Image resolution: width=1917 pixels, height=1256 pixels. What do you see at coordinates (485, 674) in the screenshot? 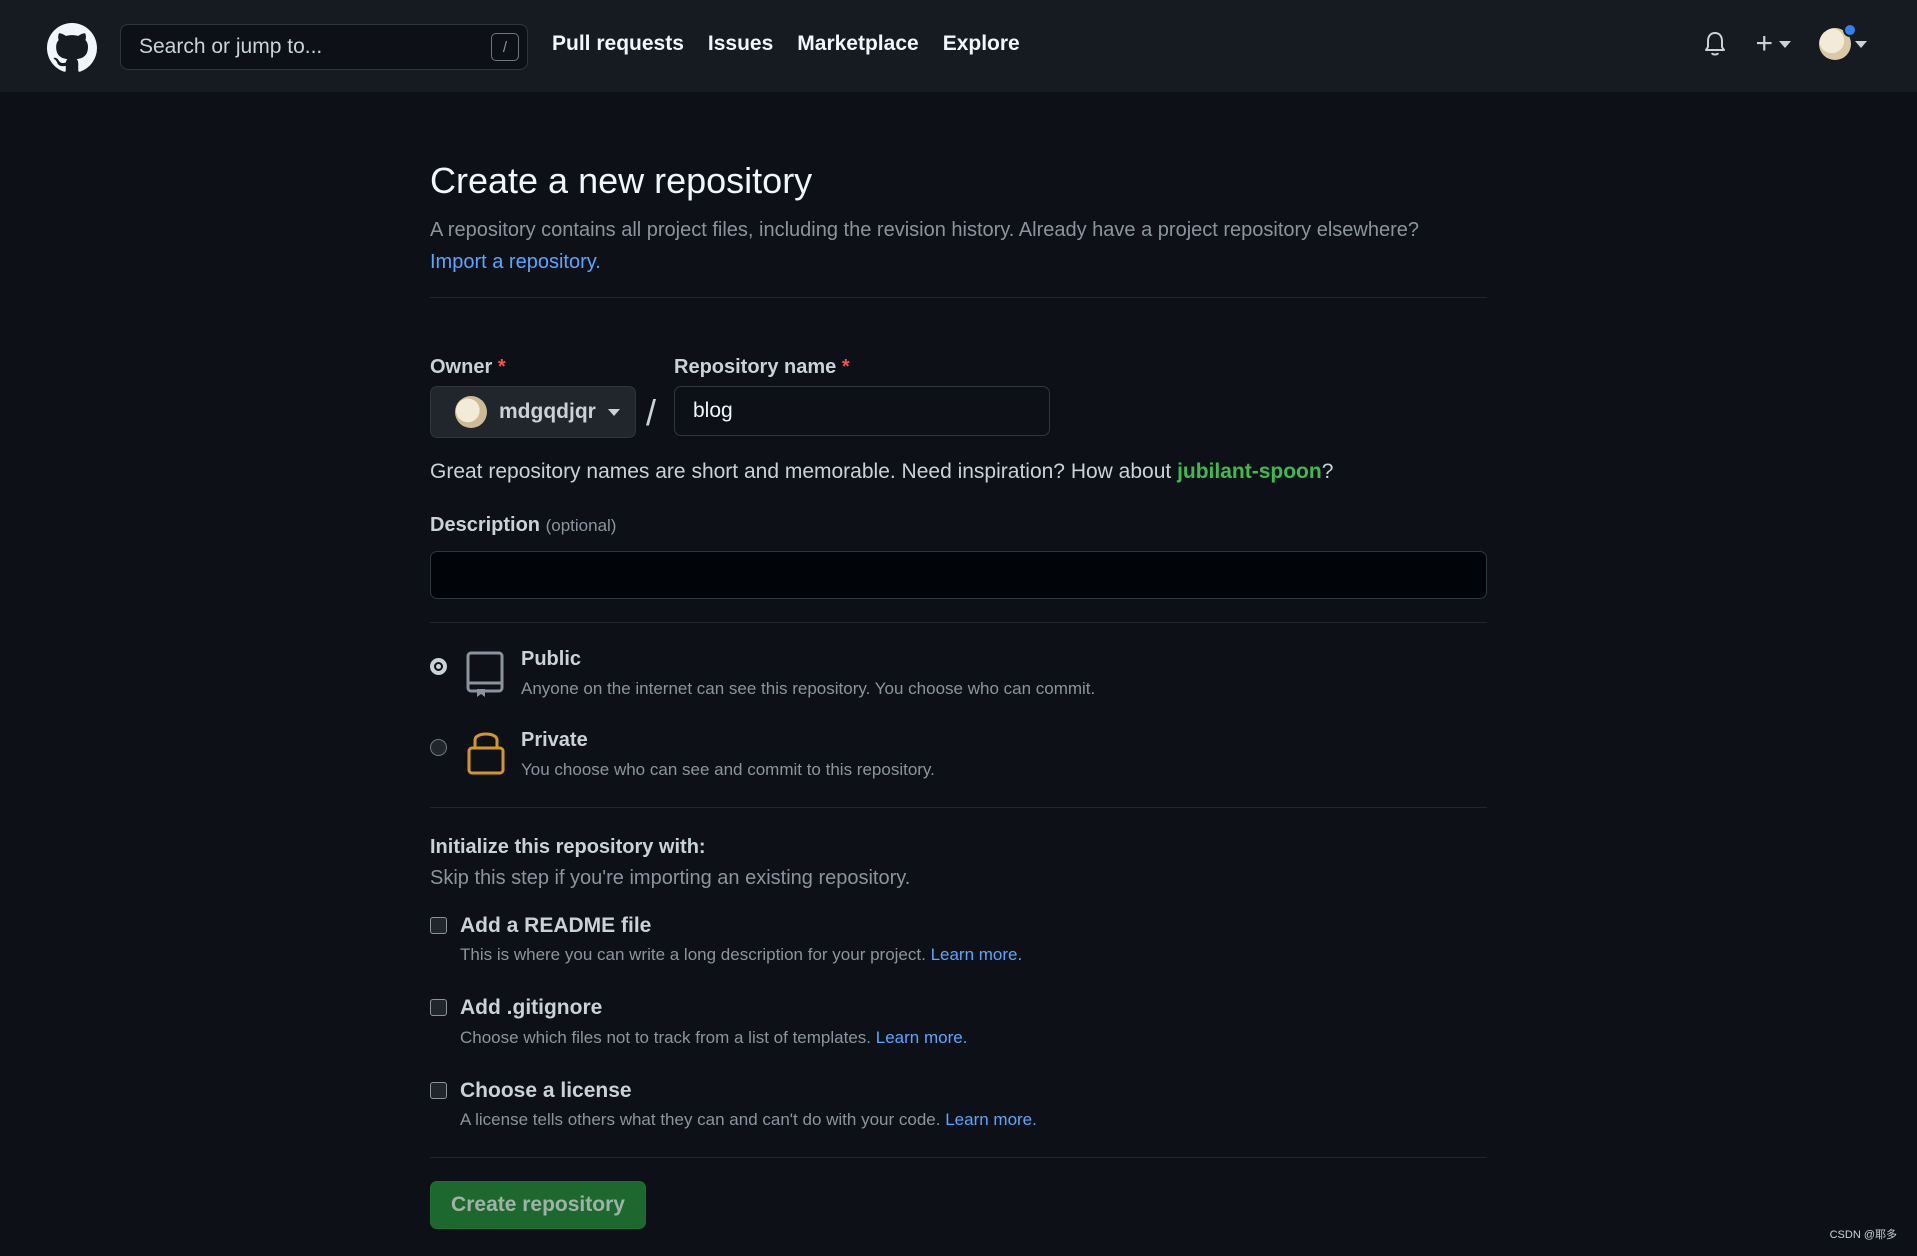
I see `repo-book-icon` at bounding box center [485, 674].